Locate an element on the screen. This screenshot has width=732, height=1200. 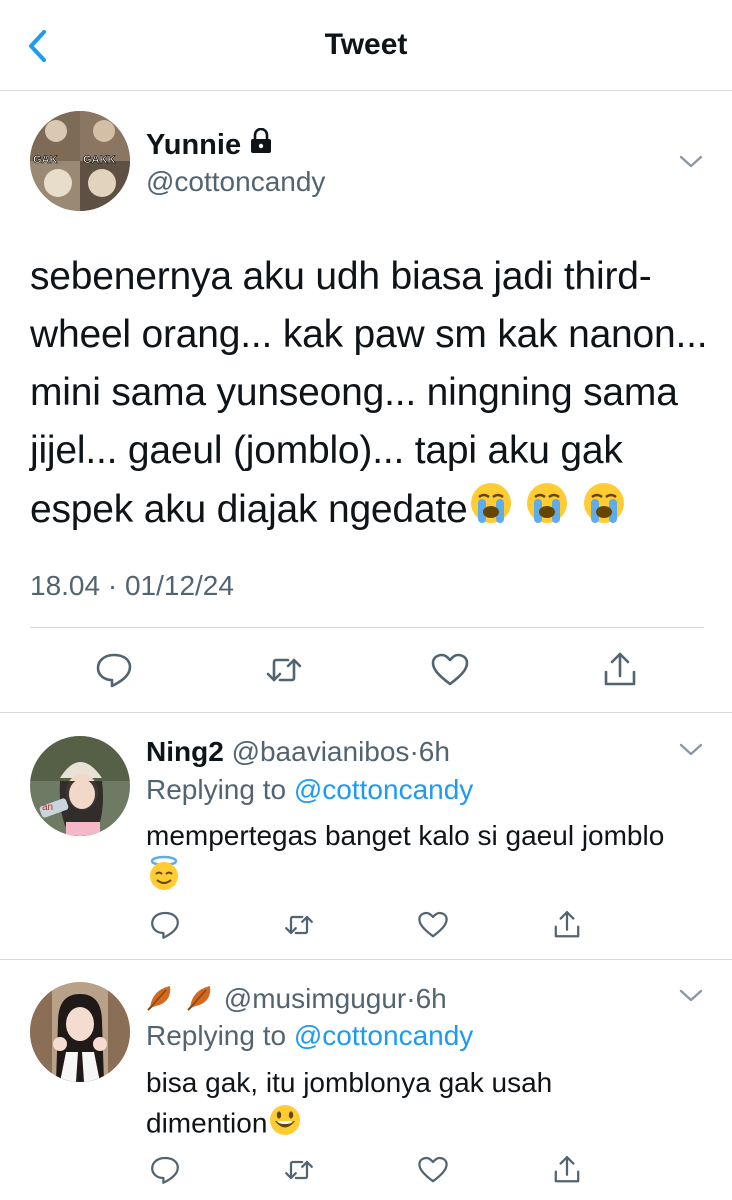
reply-header: @musimgugur·6h is located at coordinates (296, 1000).